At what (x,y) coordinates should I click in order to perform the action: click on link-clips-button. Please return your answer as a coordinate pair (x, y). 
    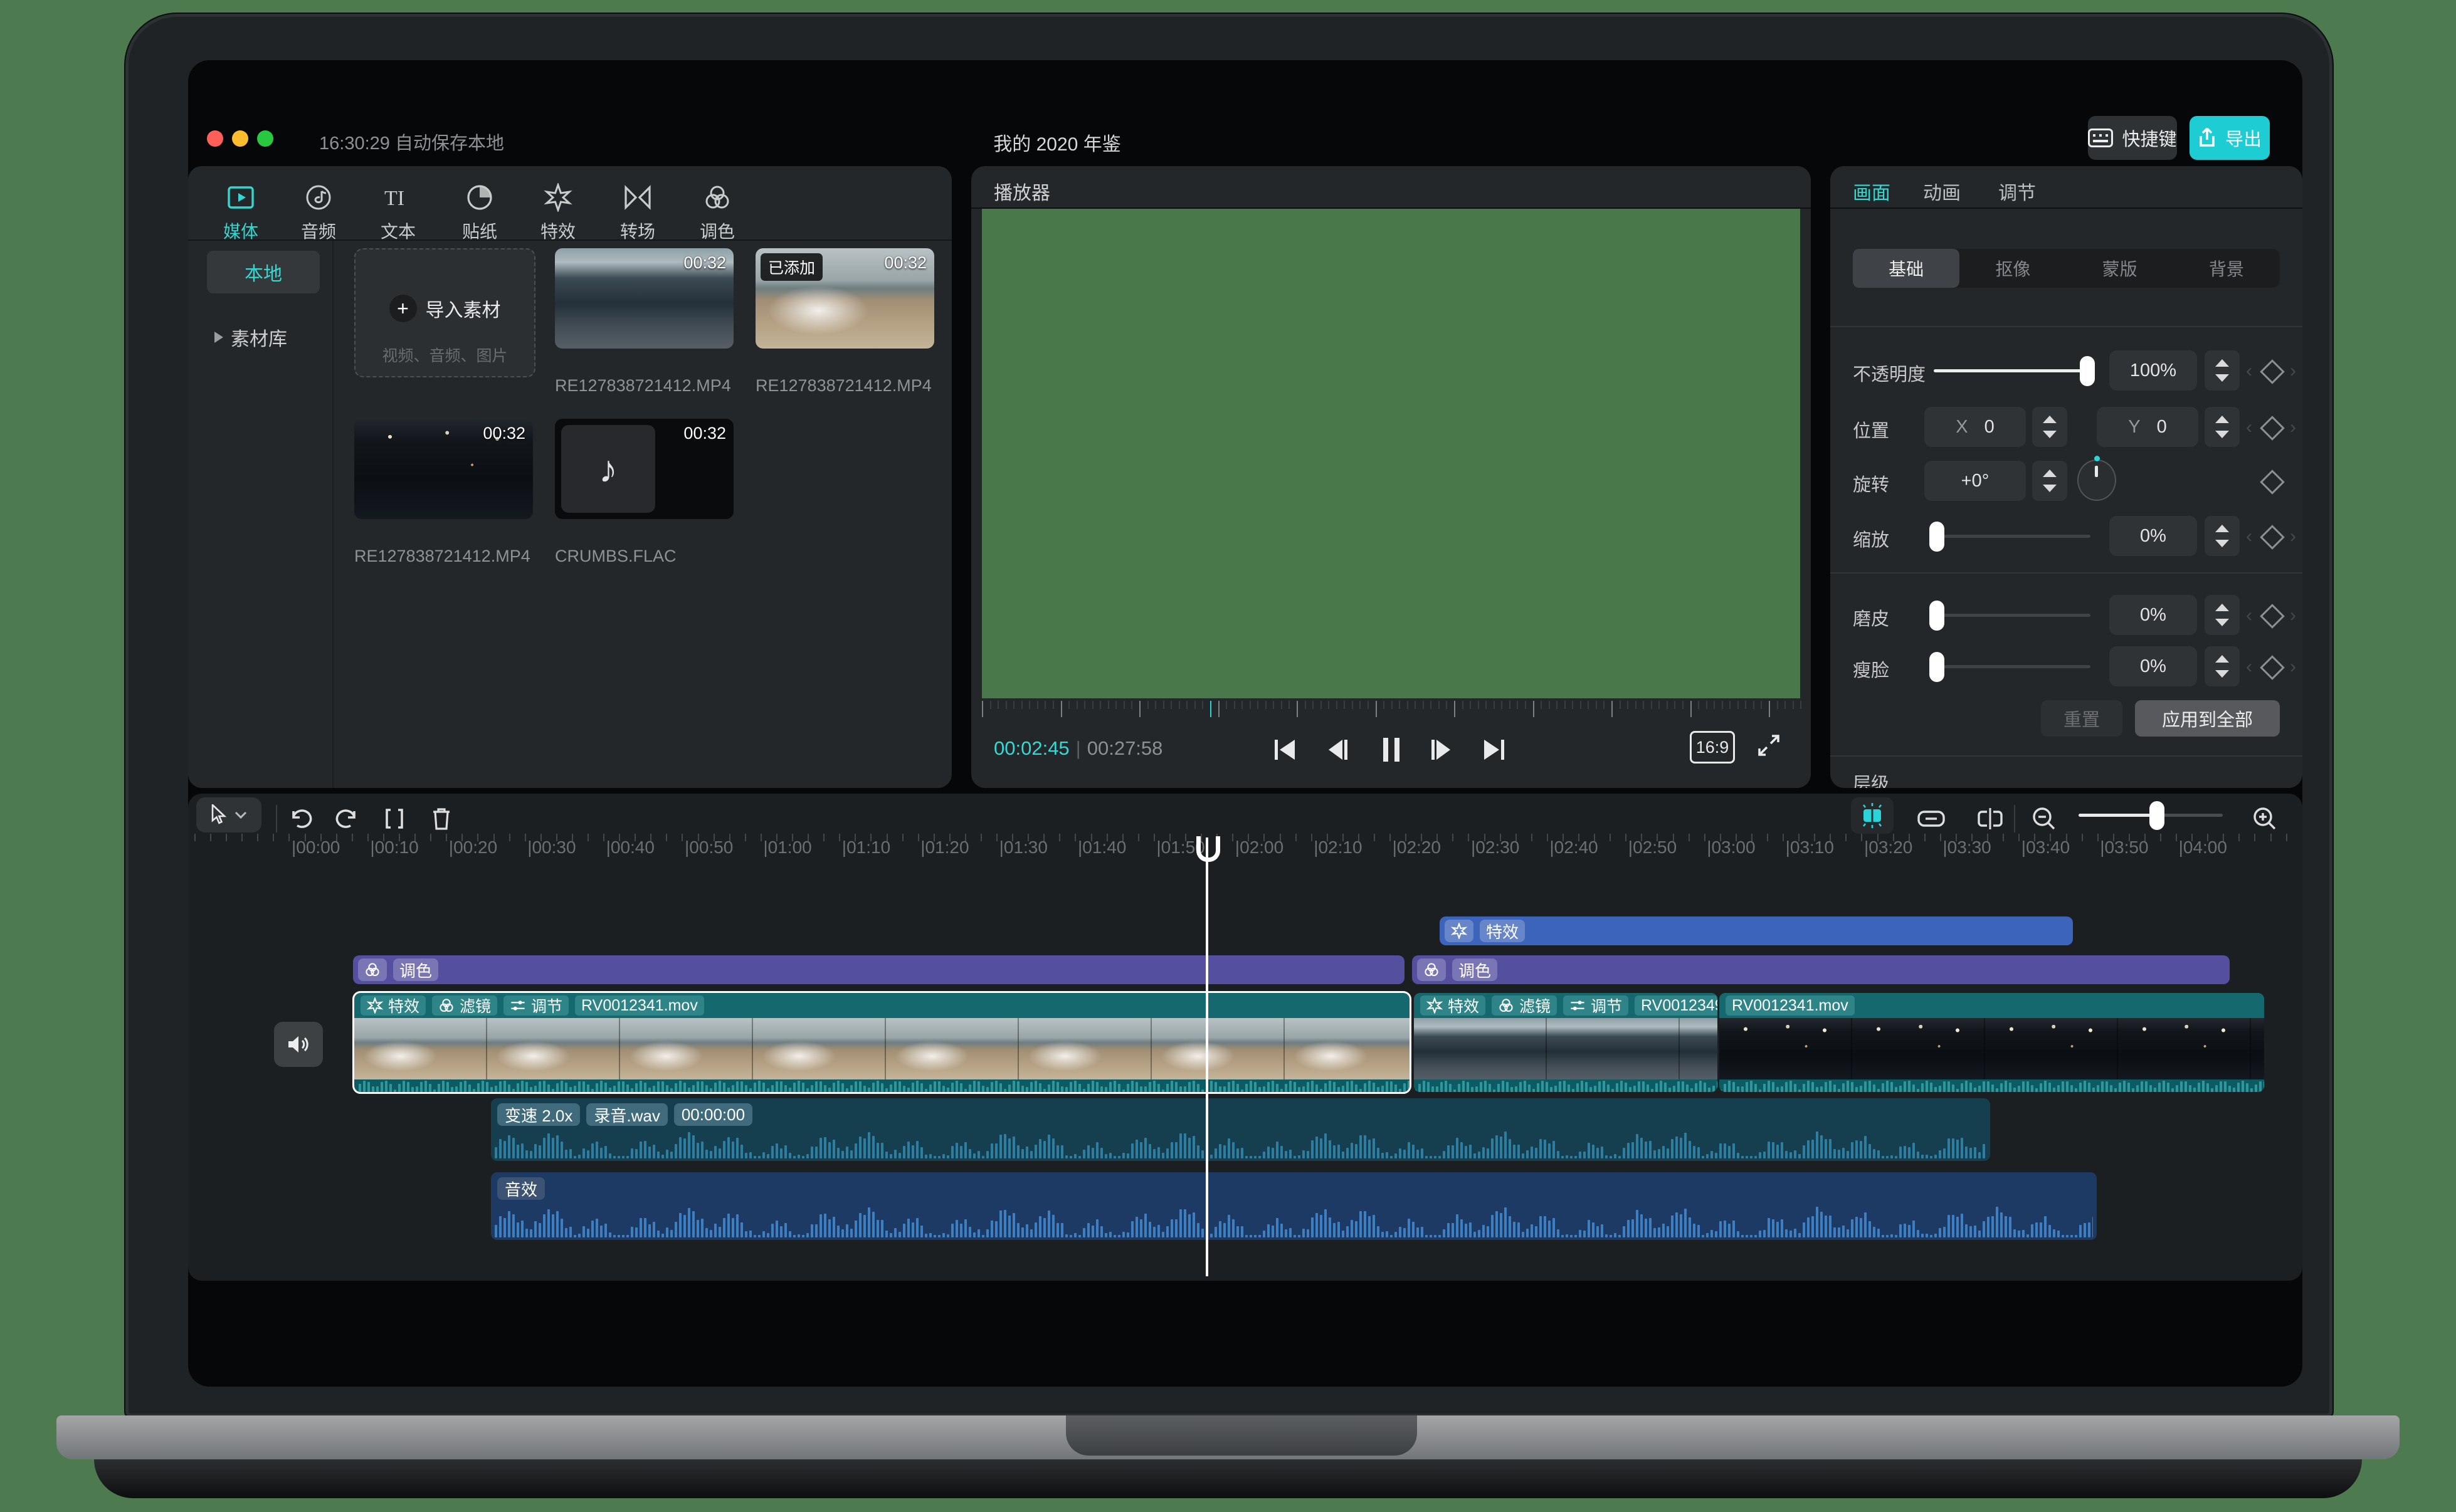
    Looking at the image, I should click on (1931, 818).